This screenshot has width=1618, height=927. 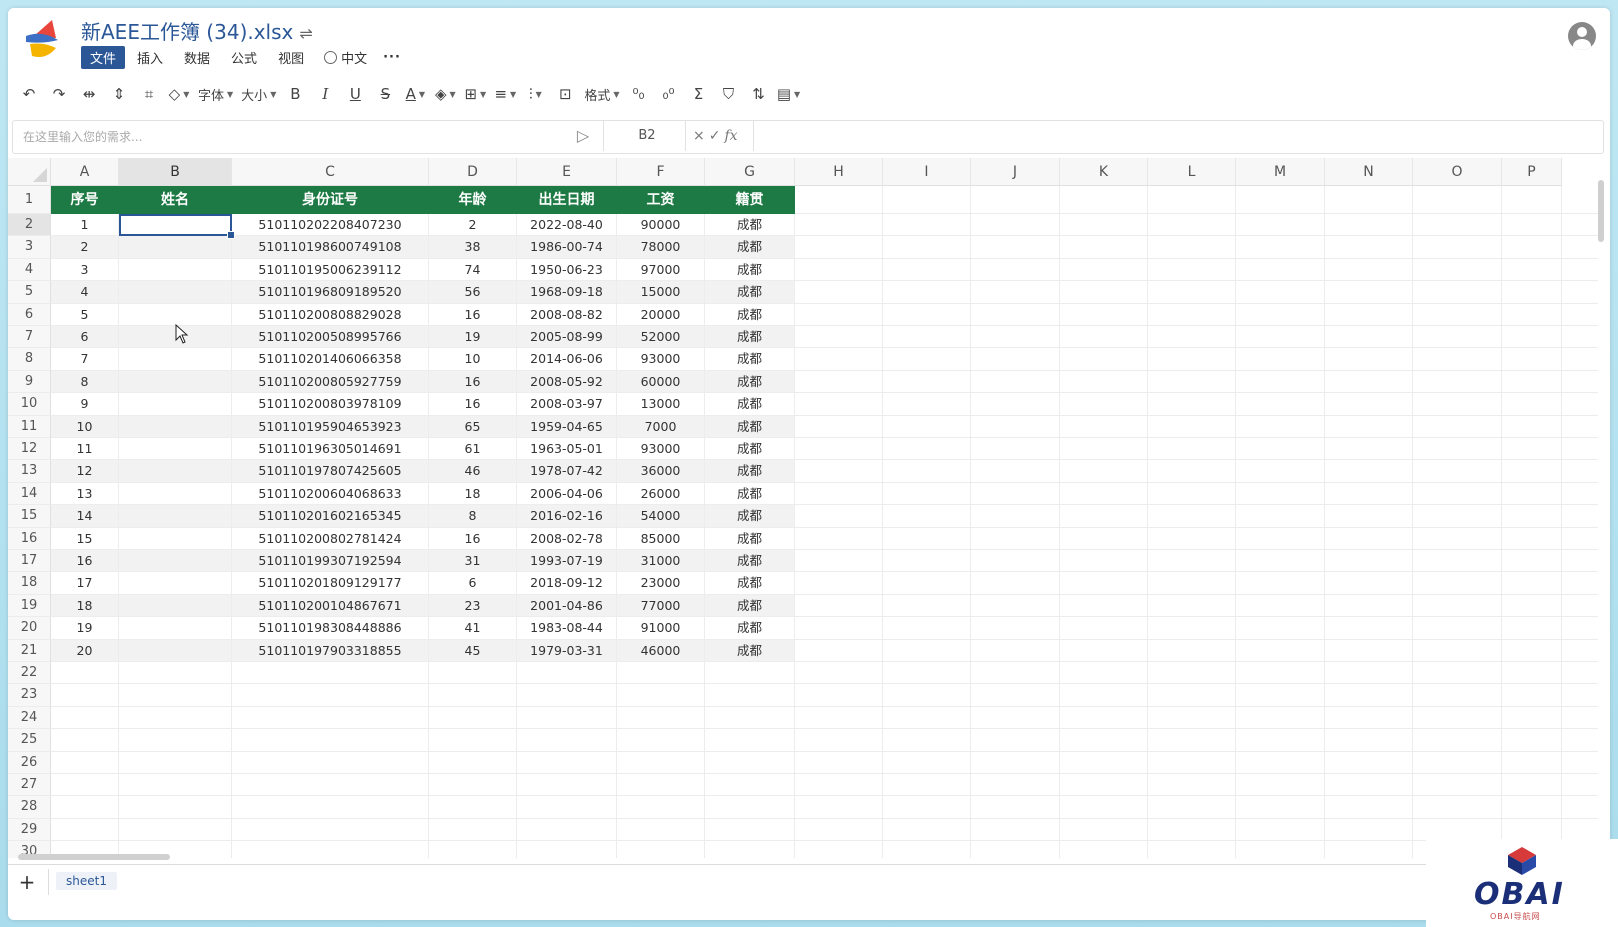 What do you see at coordinates (789, 94) in the screenshot?
I see `freeze-icon: ▤ ▼` at bounding box center [789, 94].